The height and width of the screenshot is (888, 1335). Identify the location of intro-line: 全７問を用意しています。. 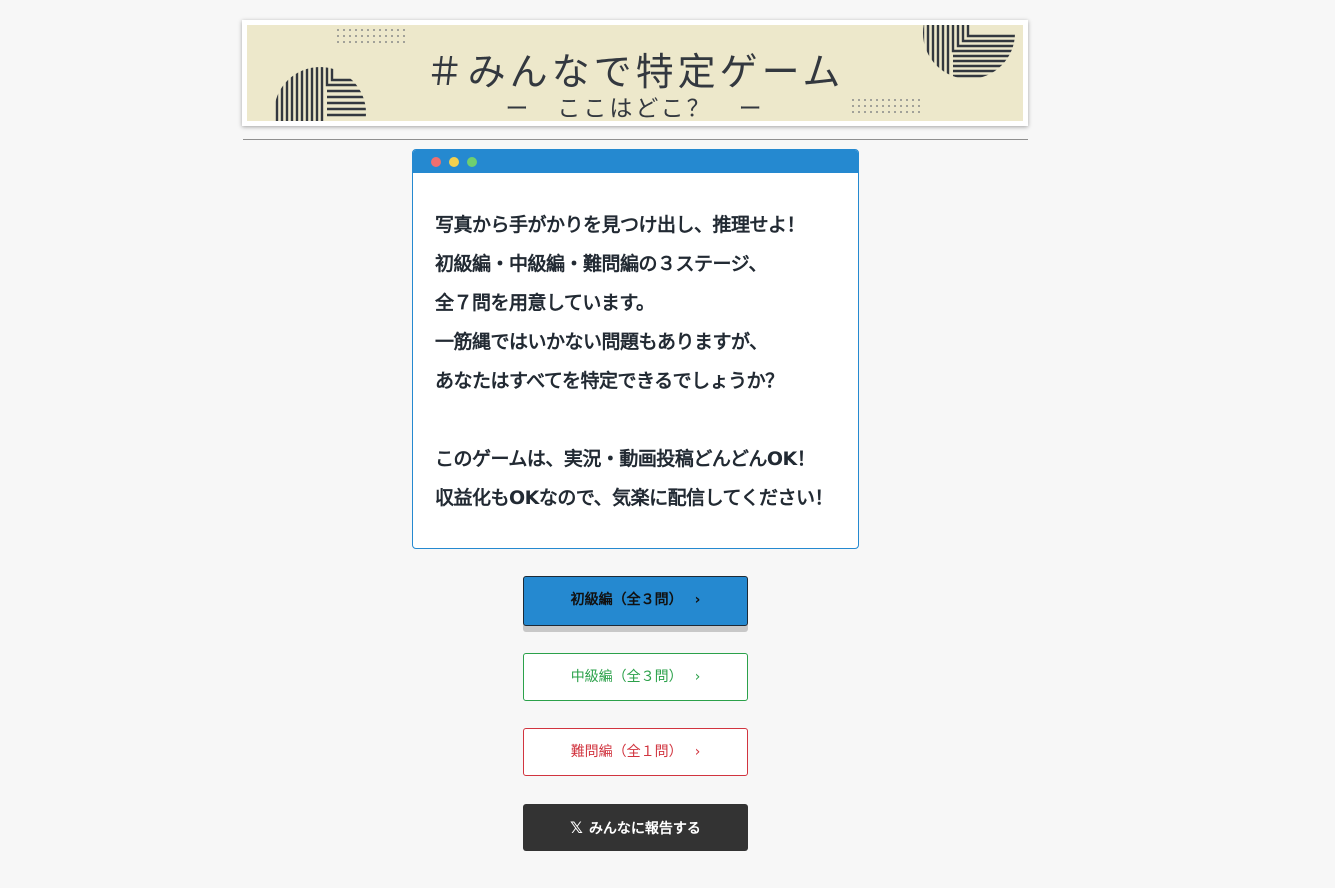
(545, 303).